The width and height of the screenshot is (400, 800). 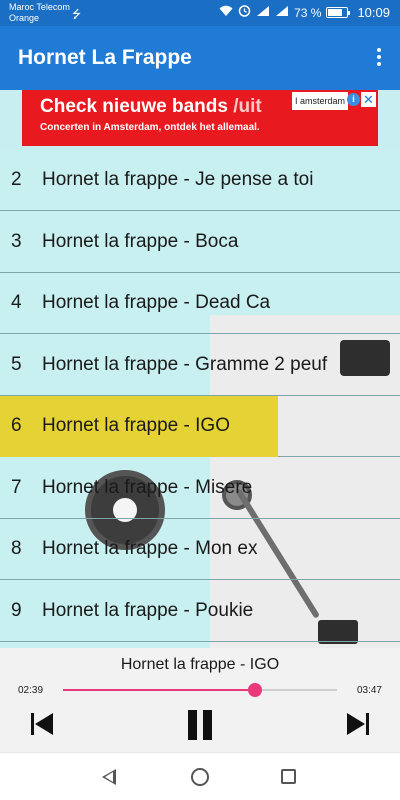 I want to click on carrier-info: Maroc Telecom Orange, so click(x=39, y=13).